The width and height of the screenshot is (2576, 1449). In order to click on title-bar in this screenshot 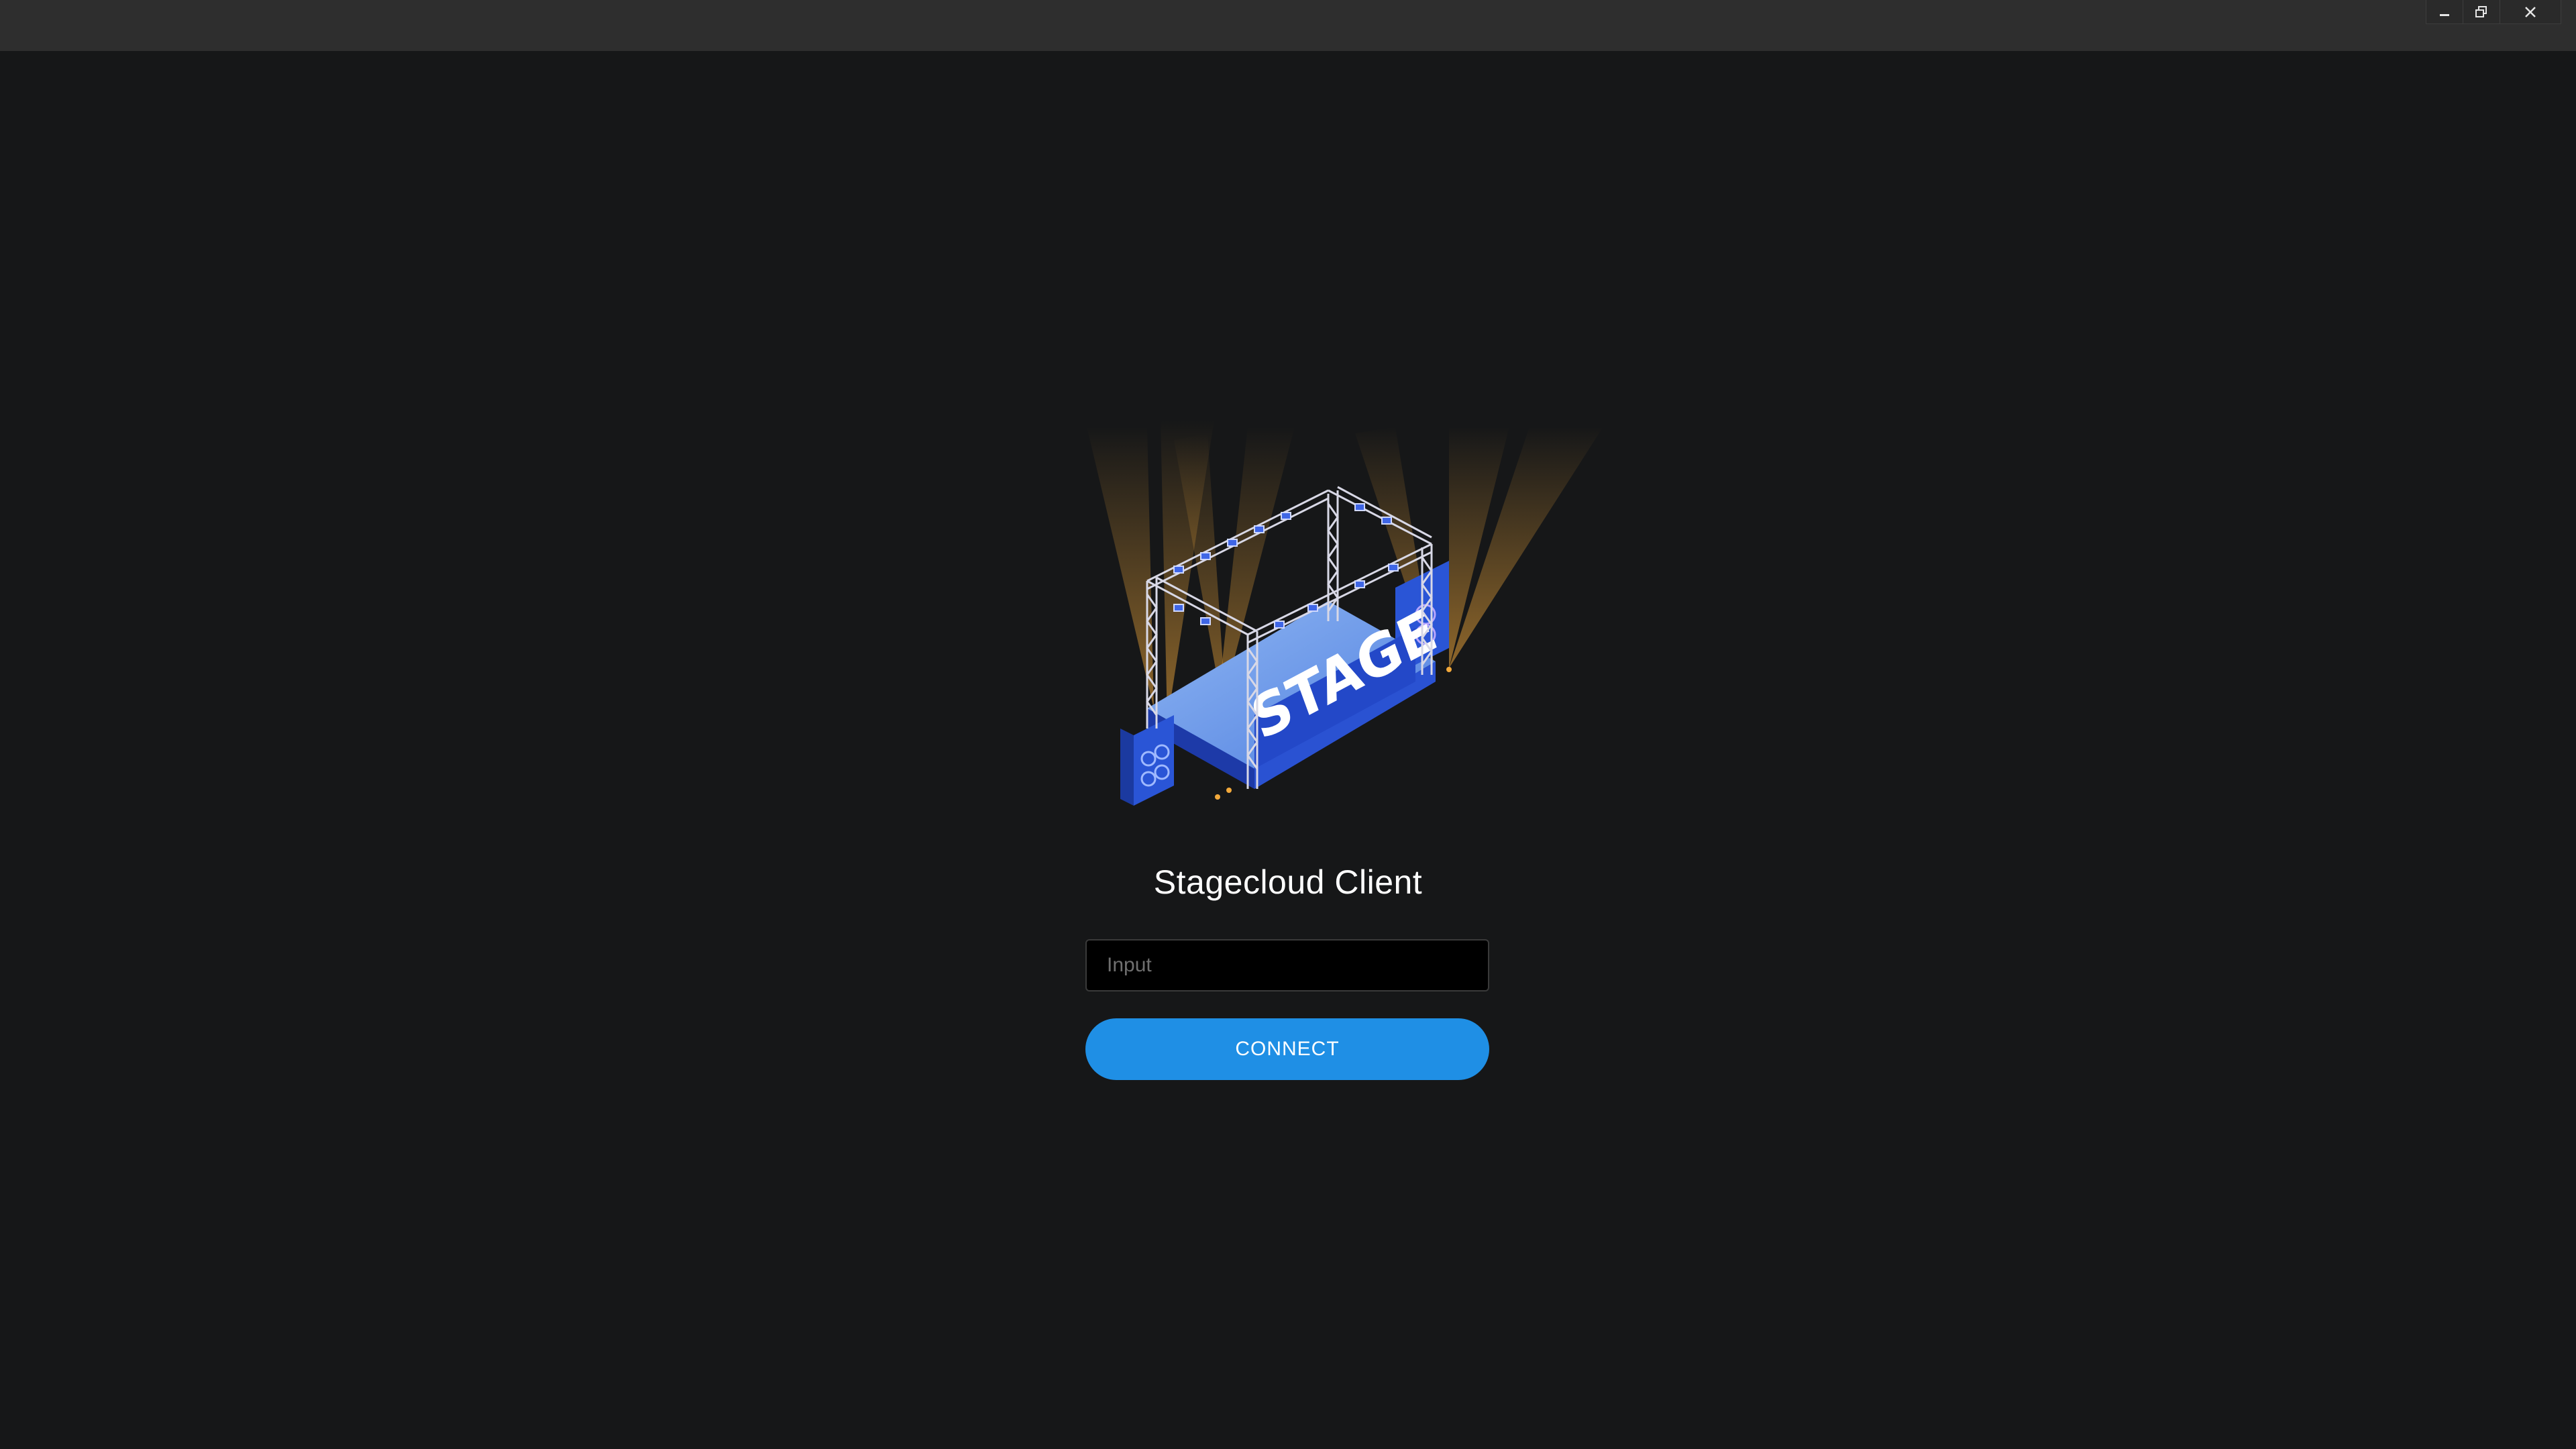, I will do `click(1288, 25)`.